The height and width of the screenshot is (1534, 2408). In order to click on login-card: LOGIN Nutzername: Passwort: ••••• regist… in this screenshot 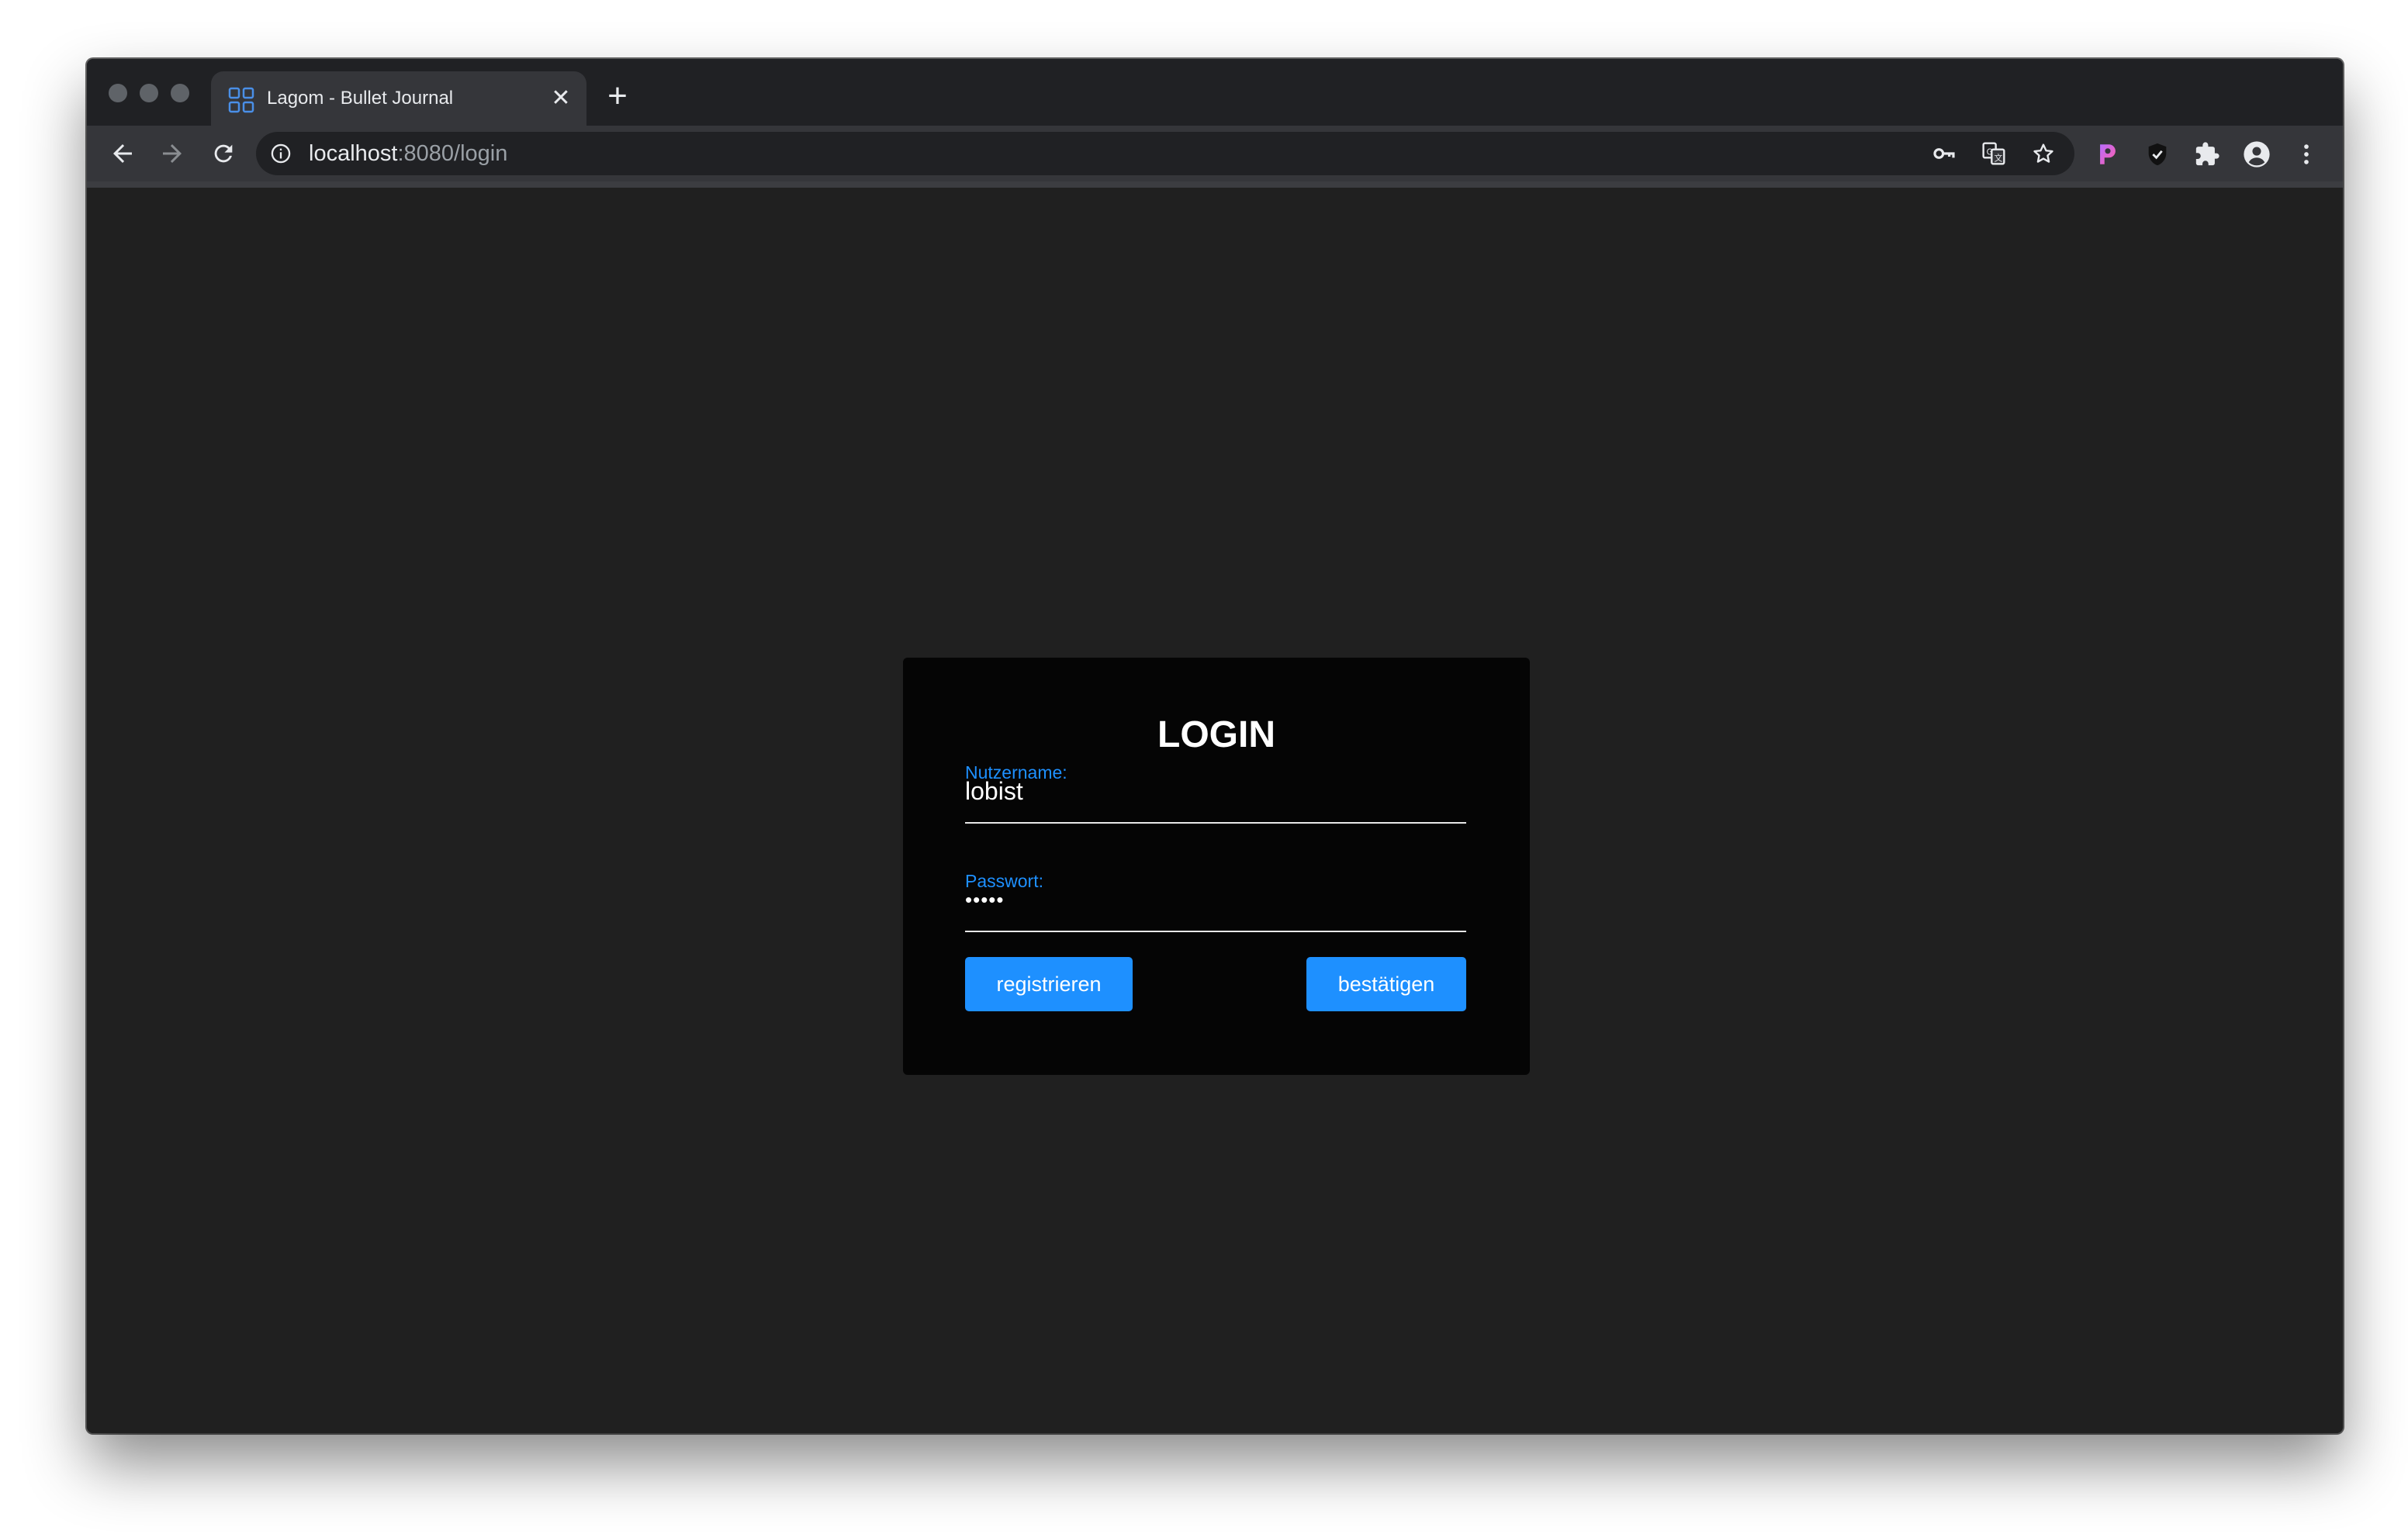, I will do `click(1216, 866)`.